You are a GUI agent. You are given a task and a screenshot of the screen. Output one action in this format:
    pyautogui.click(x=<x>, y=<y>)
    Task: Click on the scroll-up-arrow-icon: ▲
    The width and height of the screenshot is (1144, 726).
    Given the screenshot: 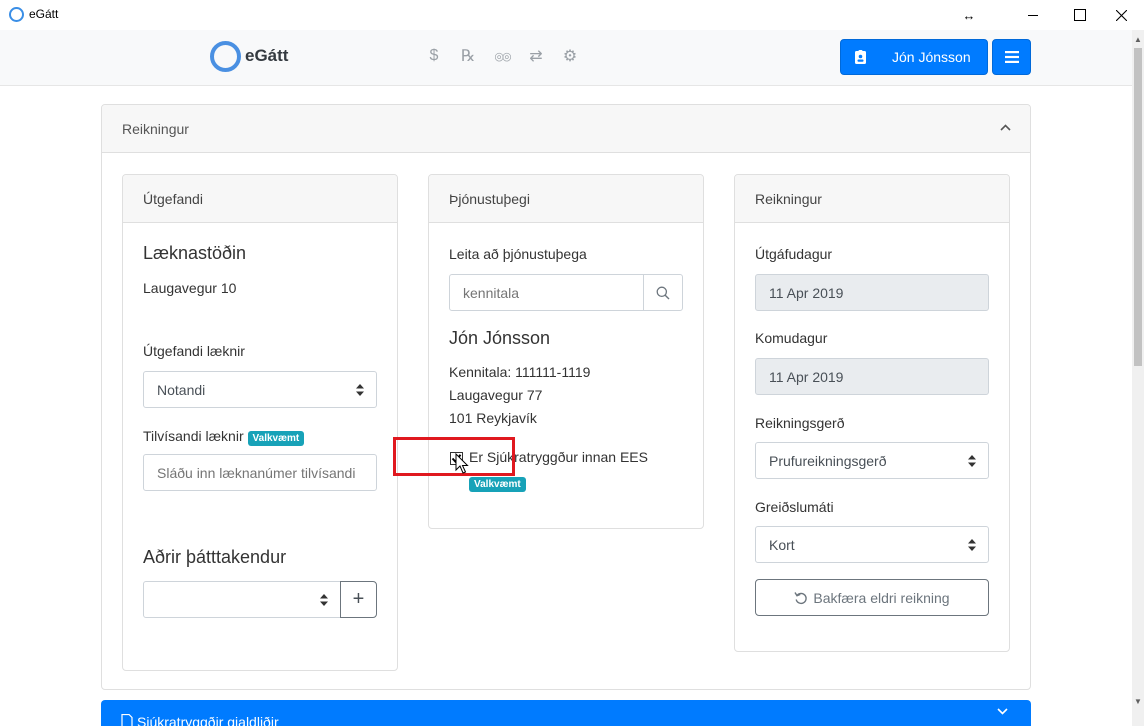 What is the action you would take?
    pyautogui.click(x=1138, y=39)
    